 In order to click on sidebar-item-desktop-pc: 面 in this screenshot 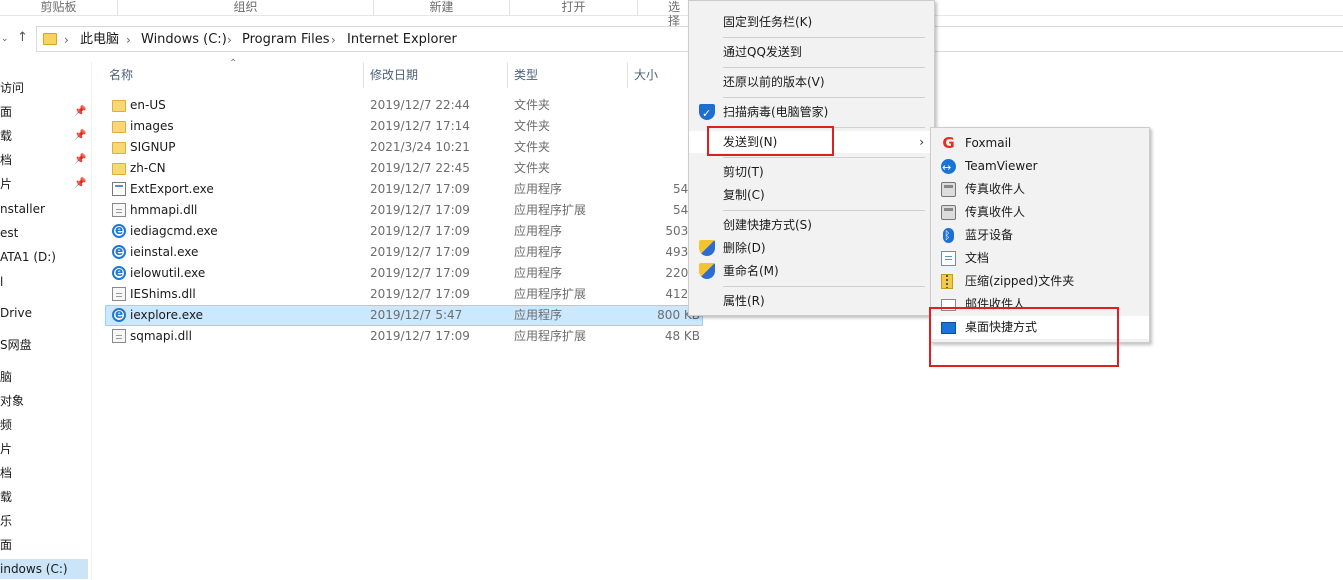, I will do `click(6, 545)`.